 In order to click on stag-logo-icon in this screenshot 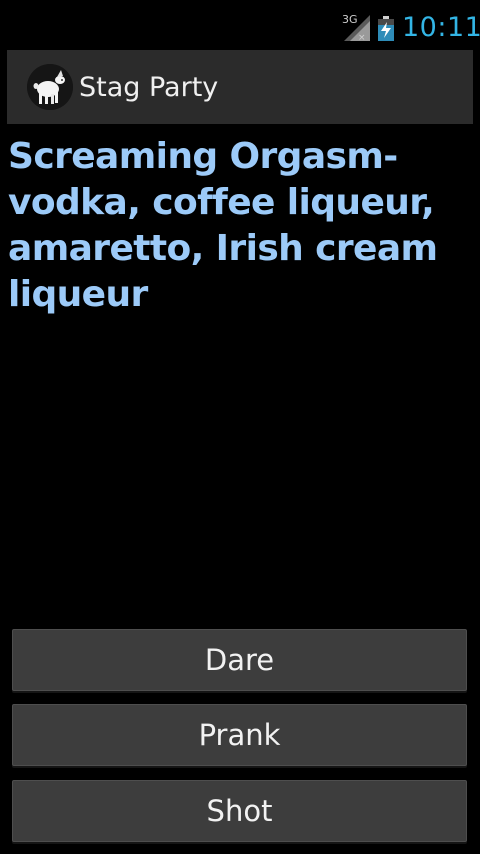, I will do `click(50, 87)`.